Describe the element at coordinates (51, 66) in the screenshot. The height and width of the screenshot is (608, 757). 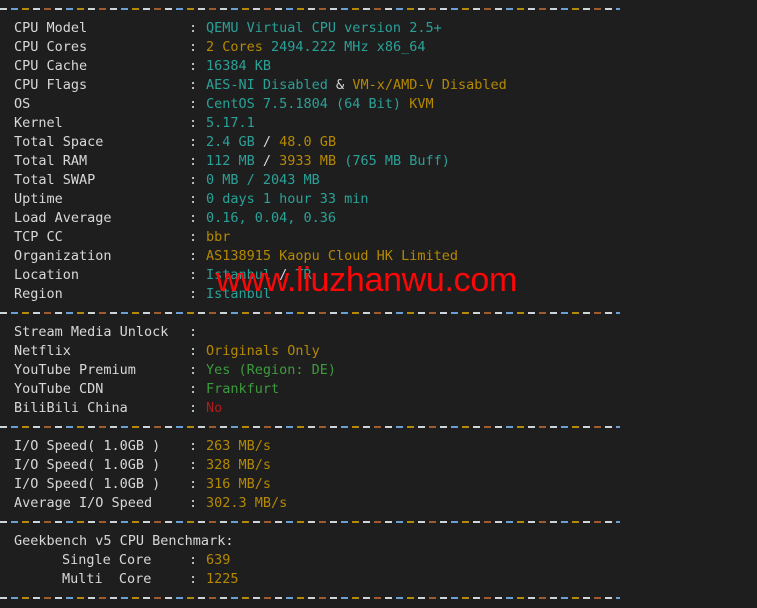
I see `row-label: CPU Cache` at that location.